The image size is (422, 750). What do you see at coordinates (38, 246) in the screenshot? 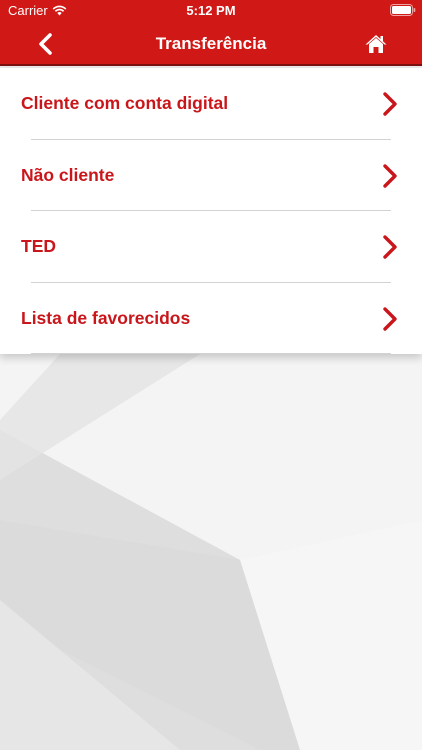
I see `list-item-label: TED` at bounding box center [38, 246].